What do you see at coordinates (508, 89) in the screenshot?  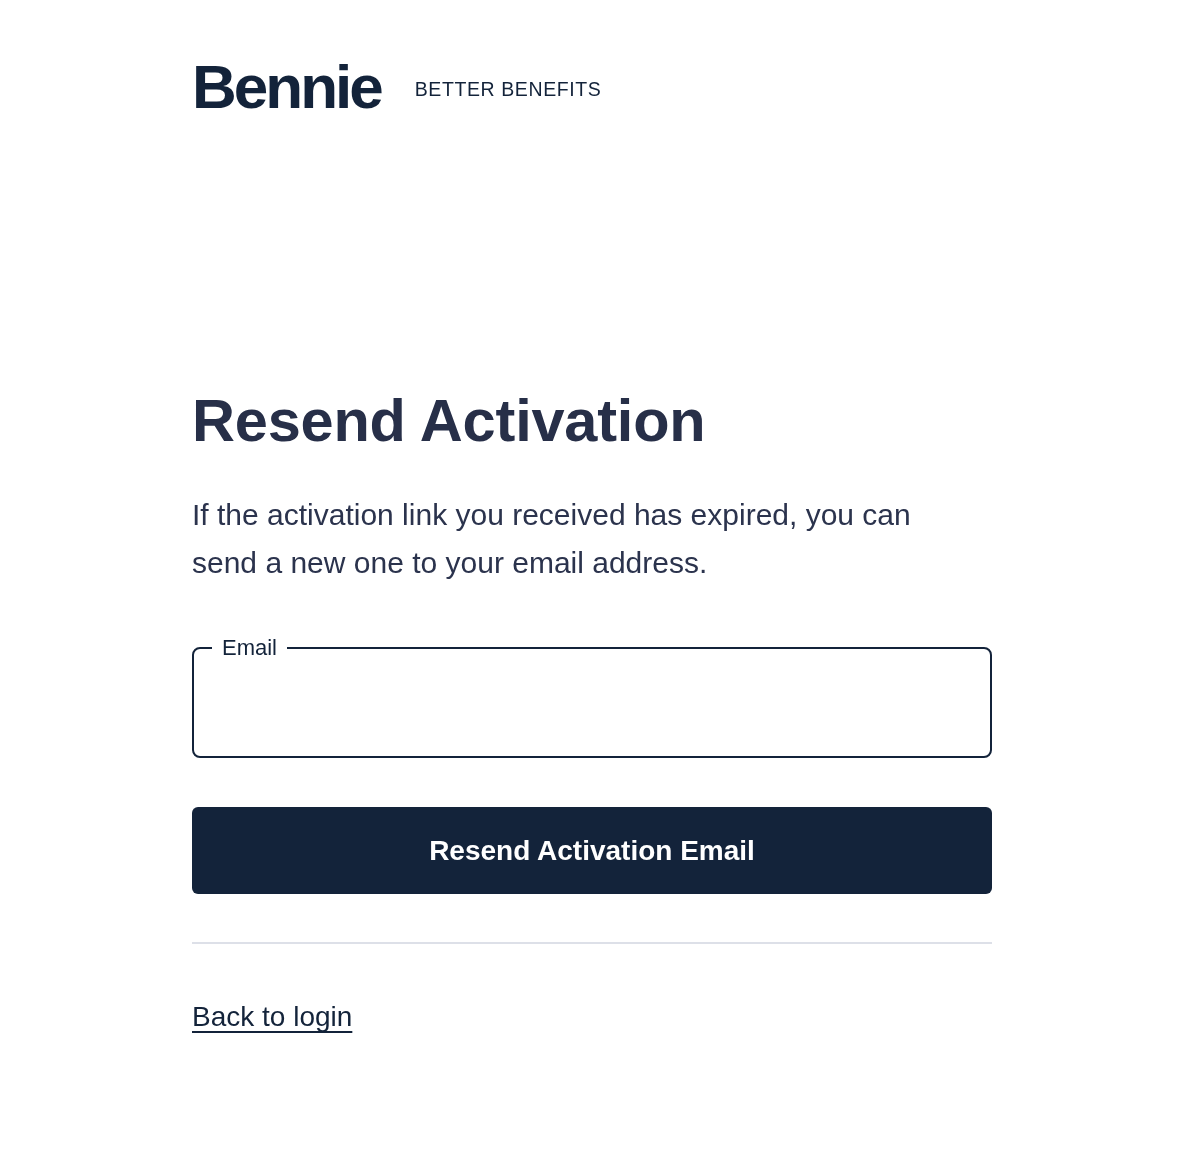 I see `brand-tagline: BETTER BENEFITS` at bounding box center [508, 89].